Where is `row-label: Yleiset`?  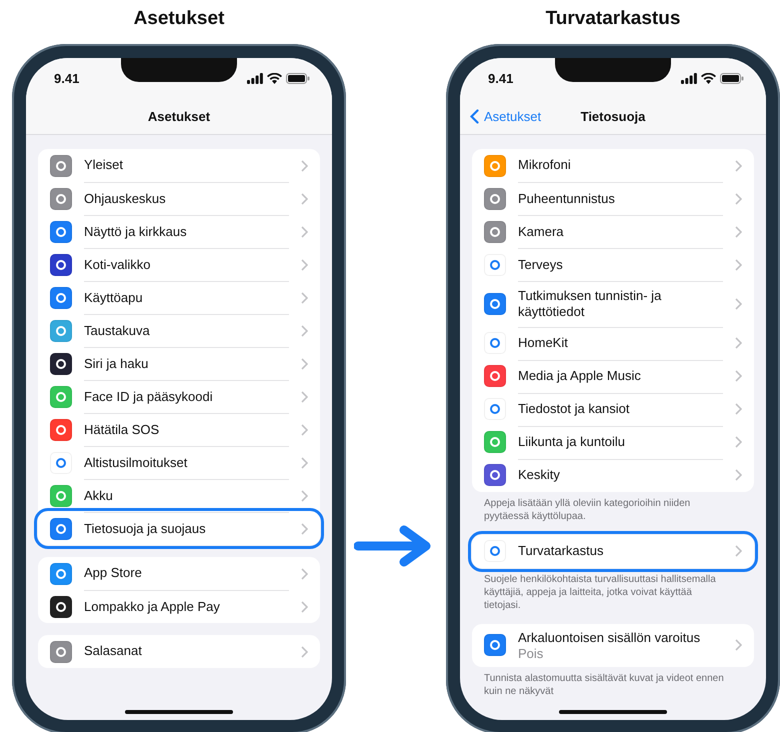
row-label: Yleiset is located at coordinates (104, 165).